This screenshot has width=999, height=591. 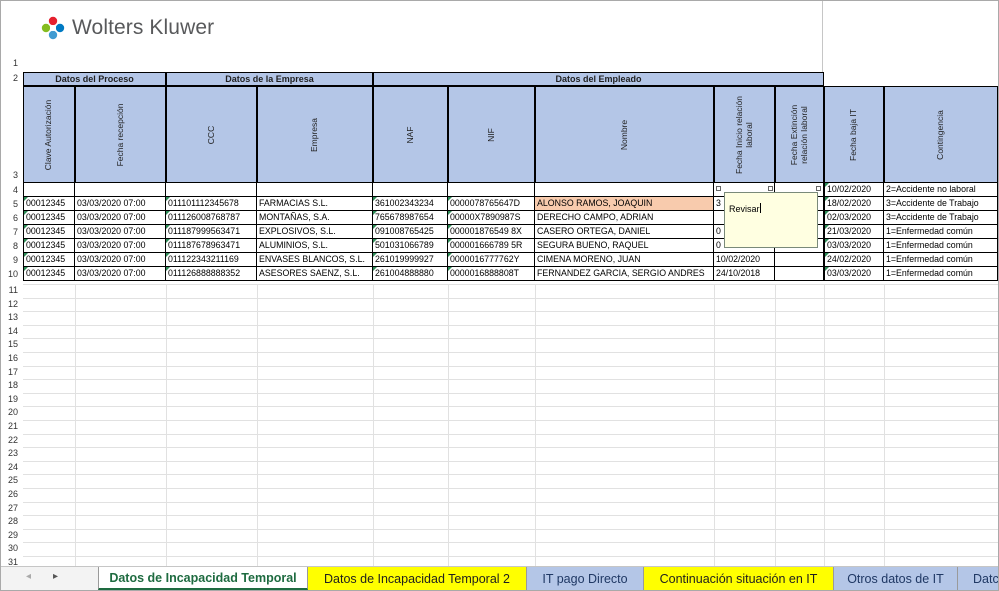 I want to click on table-cell: 02/03/2020, so click(x=854, y=218).